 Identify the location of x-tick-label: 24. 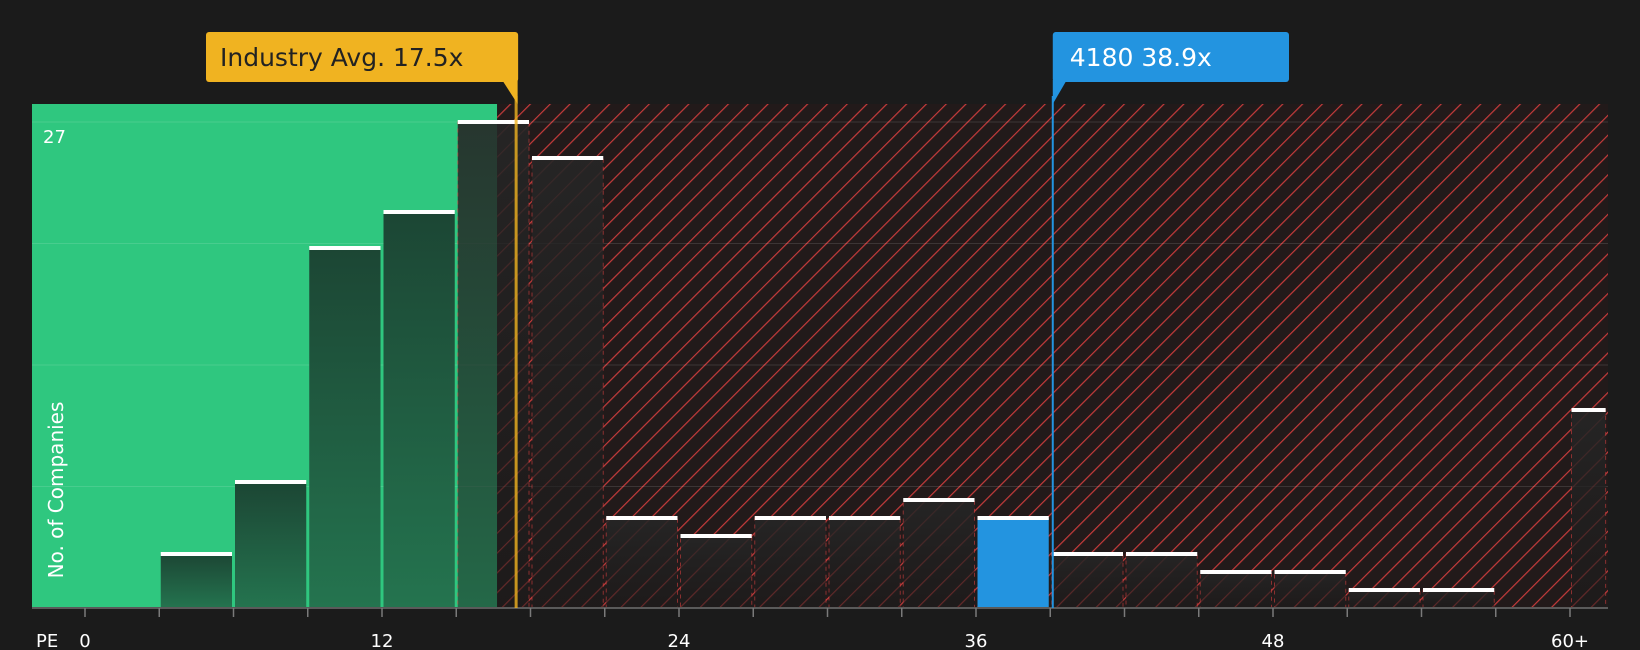
(679, 640).